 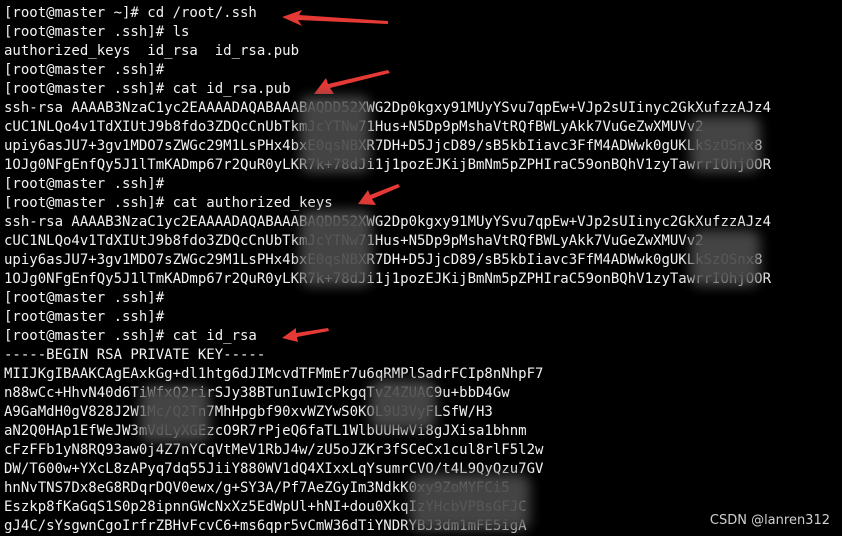 I want to click on annotation-arrow-cat-pub-icon, so click(x=352, y=82).